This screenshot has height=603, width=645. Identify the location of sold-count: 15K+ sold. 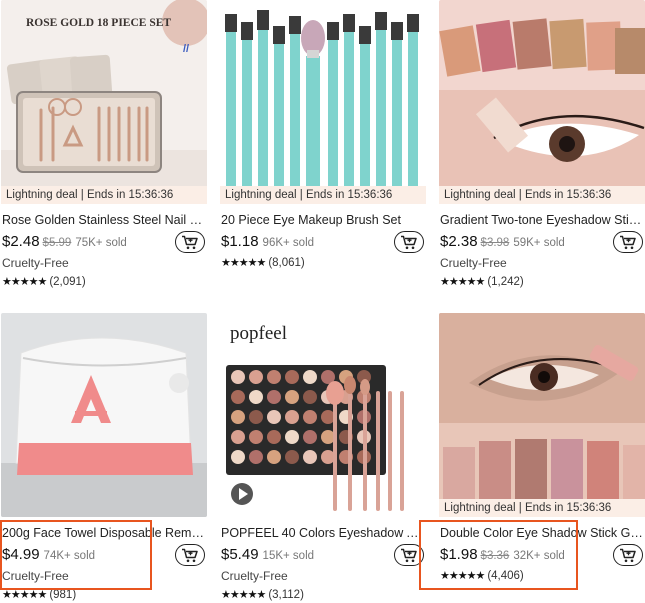
(288, 556).